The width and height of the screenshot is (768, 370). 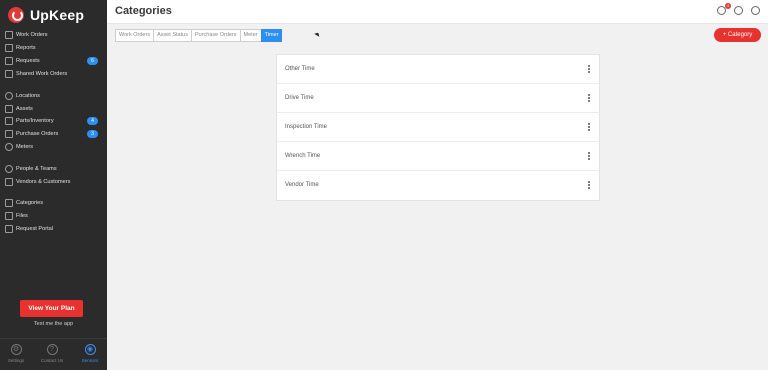 I want to click on sidebar-item-work-orders: Work Orders, so click(x=53, y=35).